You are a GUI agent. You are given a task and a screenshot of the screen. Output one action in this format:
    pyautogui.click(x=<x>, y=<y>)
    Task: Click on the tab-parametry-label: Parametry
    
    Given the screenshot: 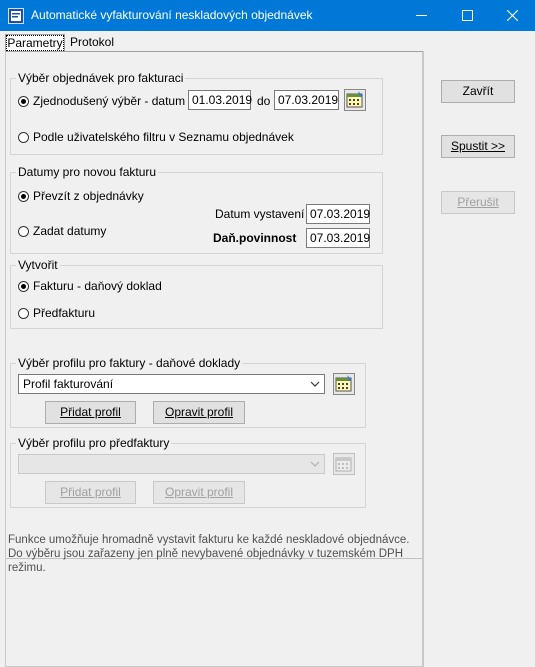 What is the action you would take?
    pyautogui.click(x=35, y=43)
    